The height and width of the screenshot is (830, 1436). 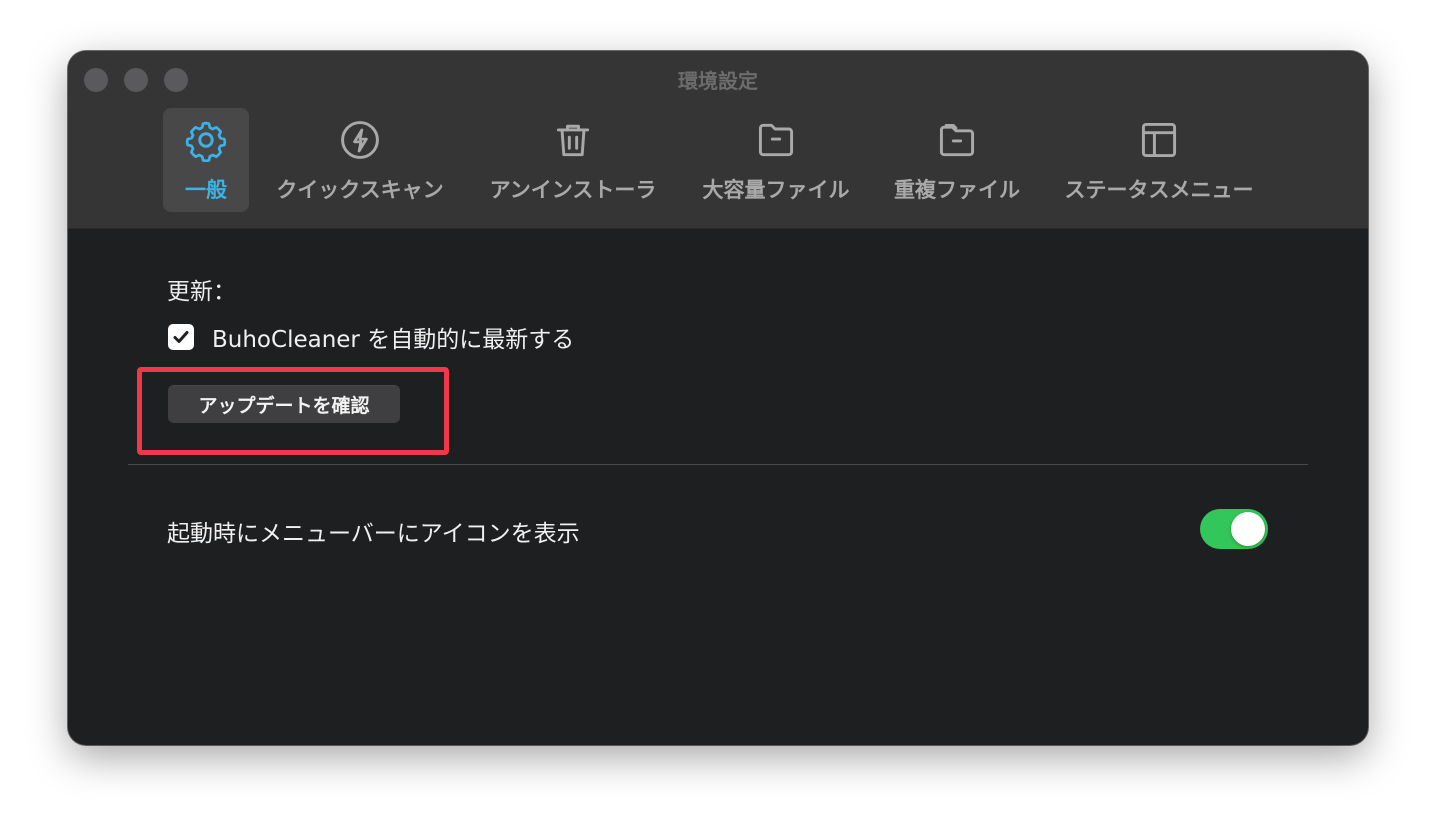 I want to click on divider, so click(x=718, y=464).